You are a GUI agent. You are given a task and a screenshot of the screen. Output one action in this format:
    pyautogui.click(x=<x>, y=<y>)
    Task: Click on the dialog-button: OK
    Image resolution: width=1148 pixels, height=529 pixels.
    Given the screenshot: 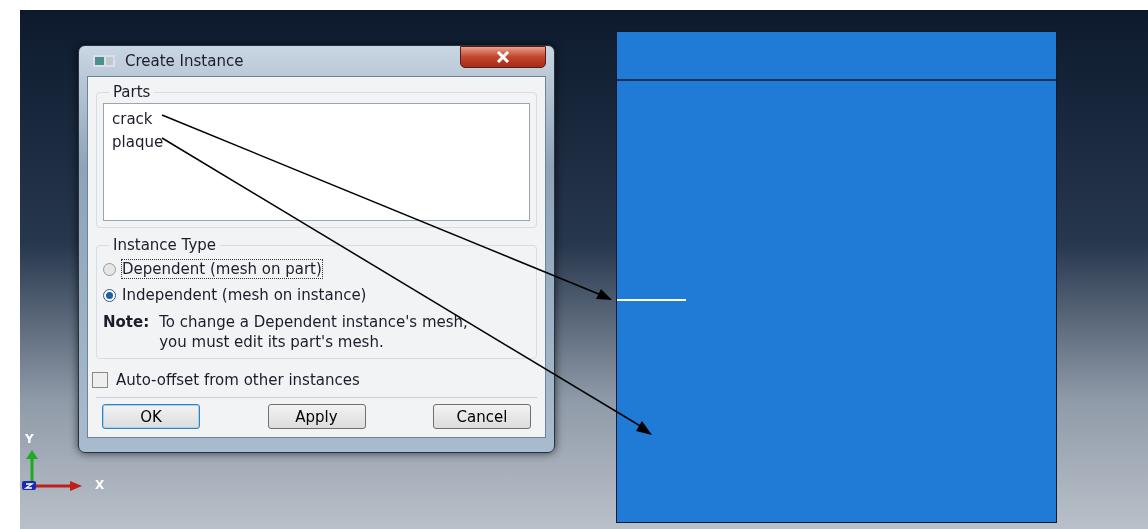 What is the action you would take?
    pyautogui.click(x=151, y=416)
    